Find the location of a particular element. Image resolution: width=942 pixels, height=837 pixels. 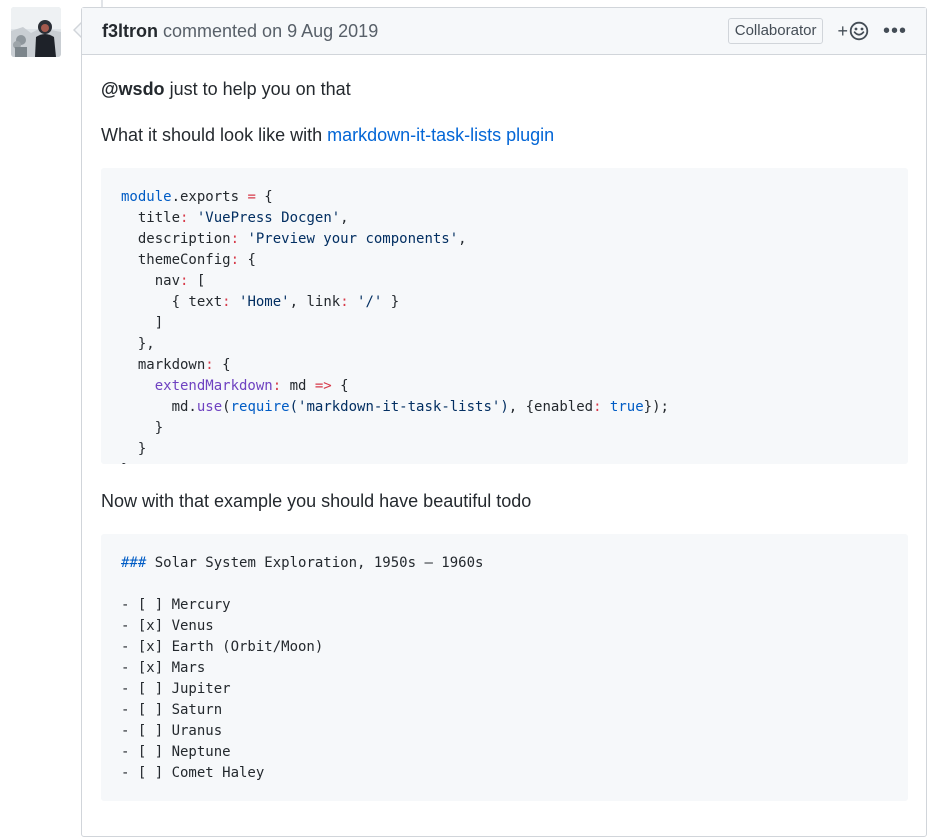

code-token: extendMarkdown is located at coordinates (197, 386).